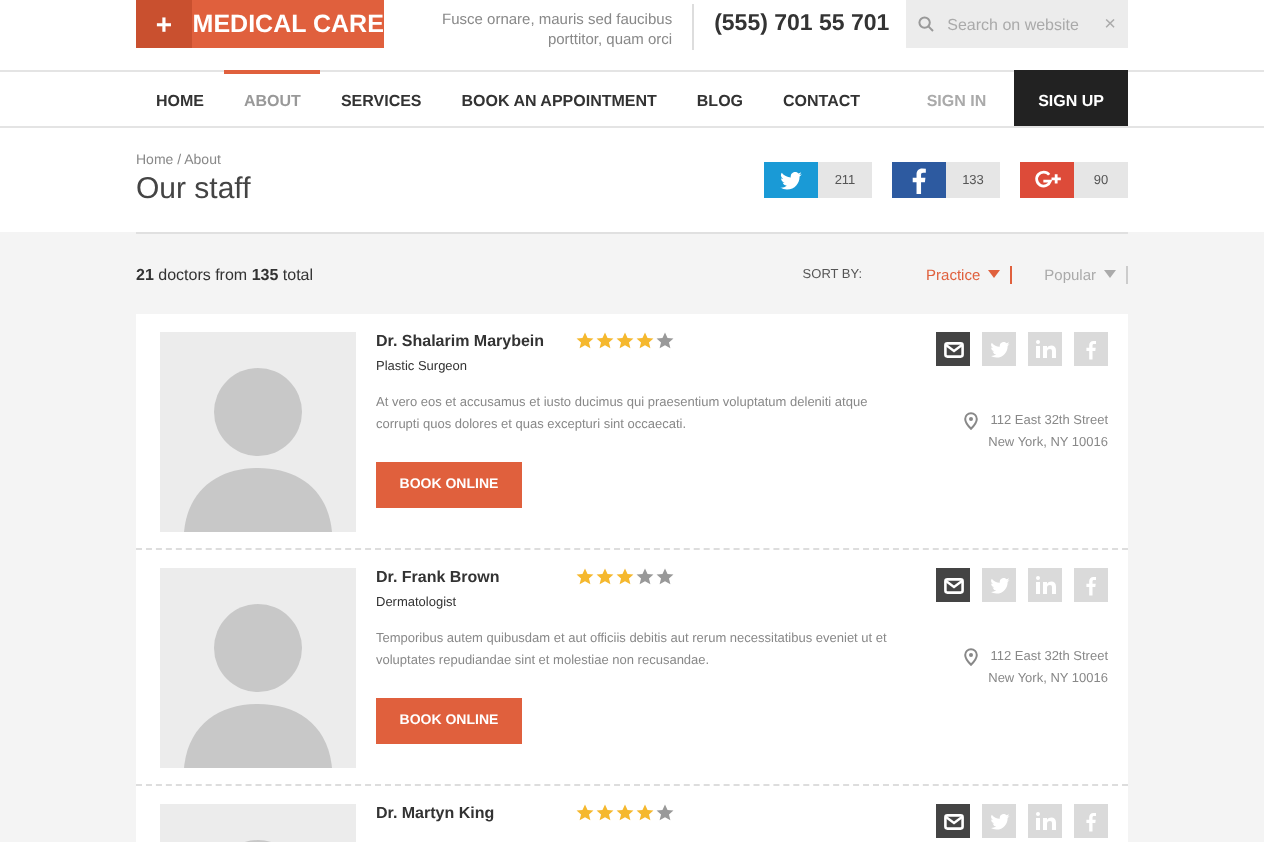  I want to click on doctor-name: Dr. Shalarim Marybein, so click(461, 341).